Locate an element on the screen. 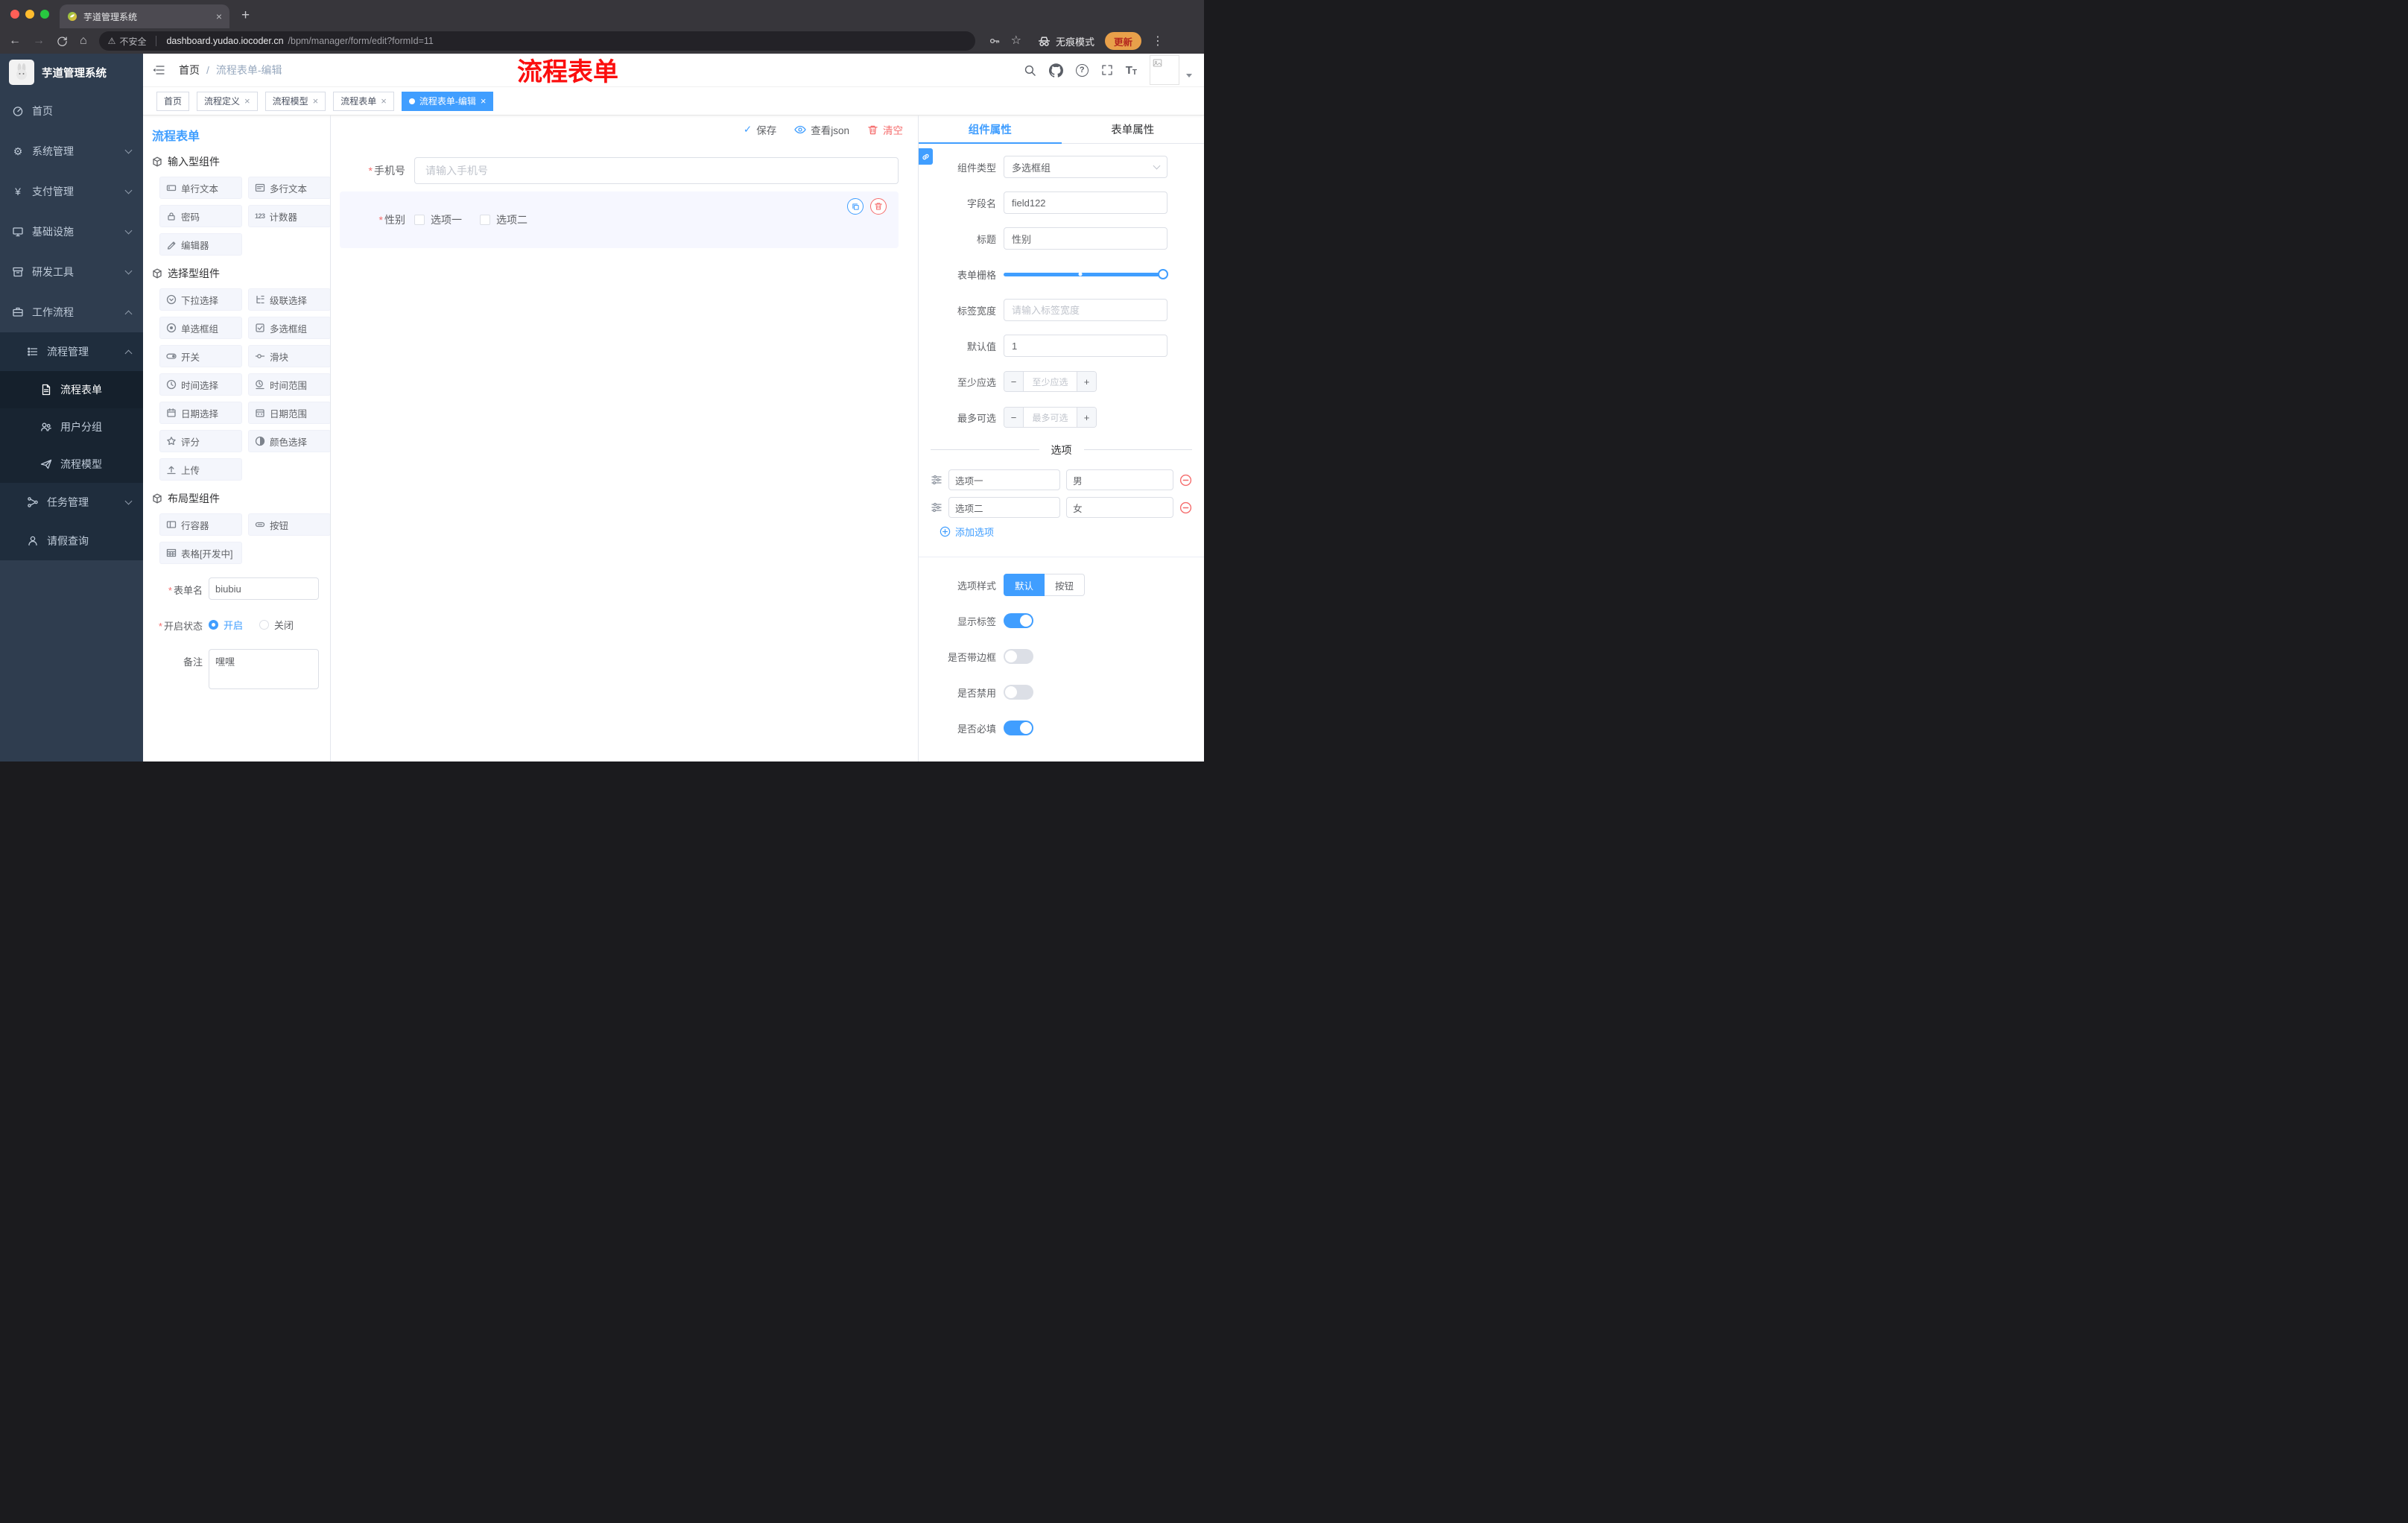 This screenshot has width=2408, height=1523. tab-component-props: 组件属性 is located at coordinates (990, 130).